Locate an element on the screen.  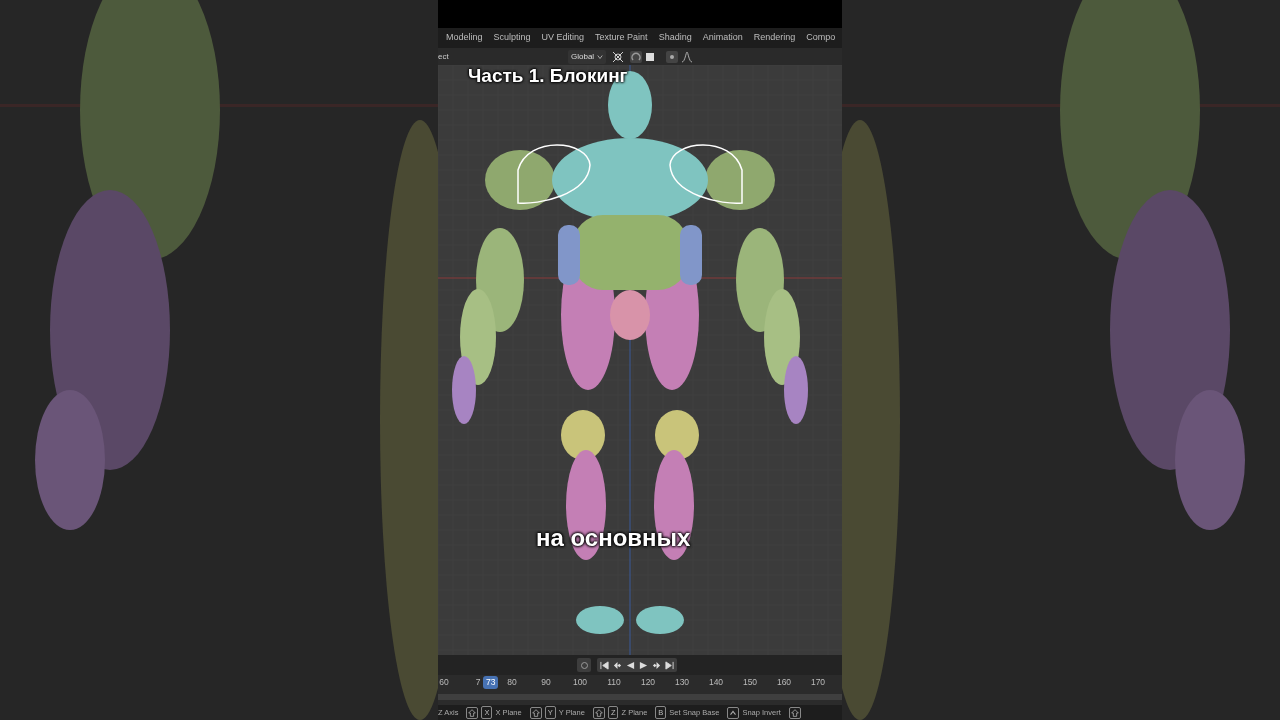
frame-number: 130 is located at coordinates (682, 682).